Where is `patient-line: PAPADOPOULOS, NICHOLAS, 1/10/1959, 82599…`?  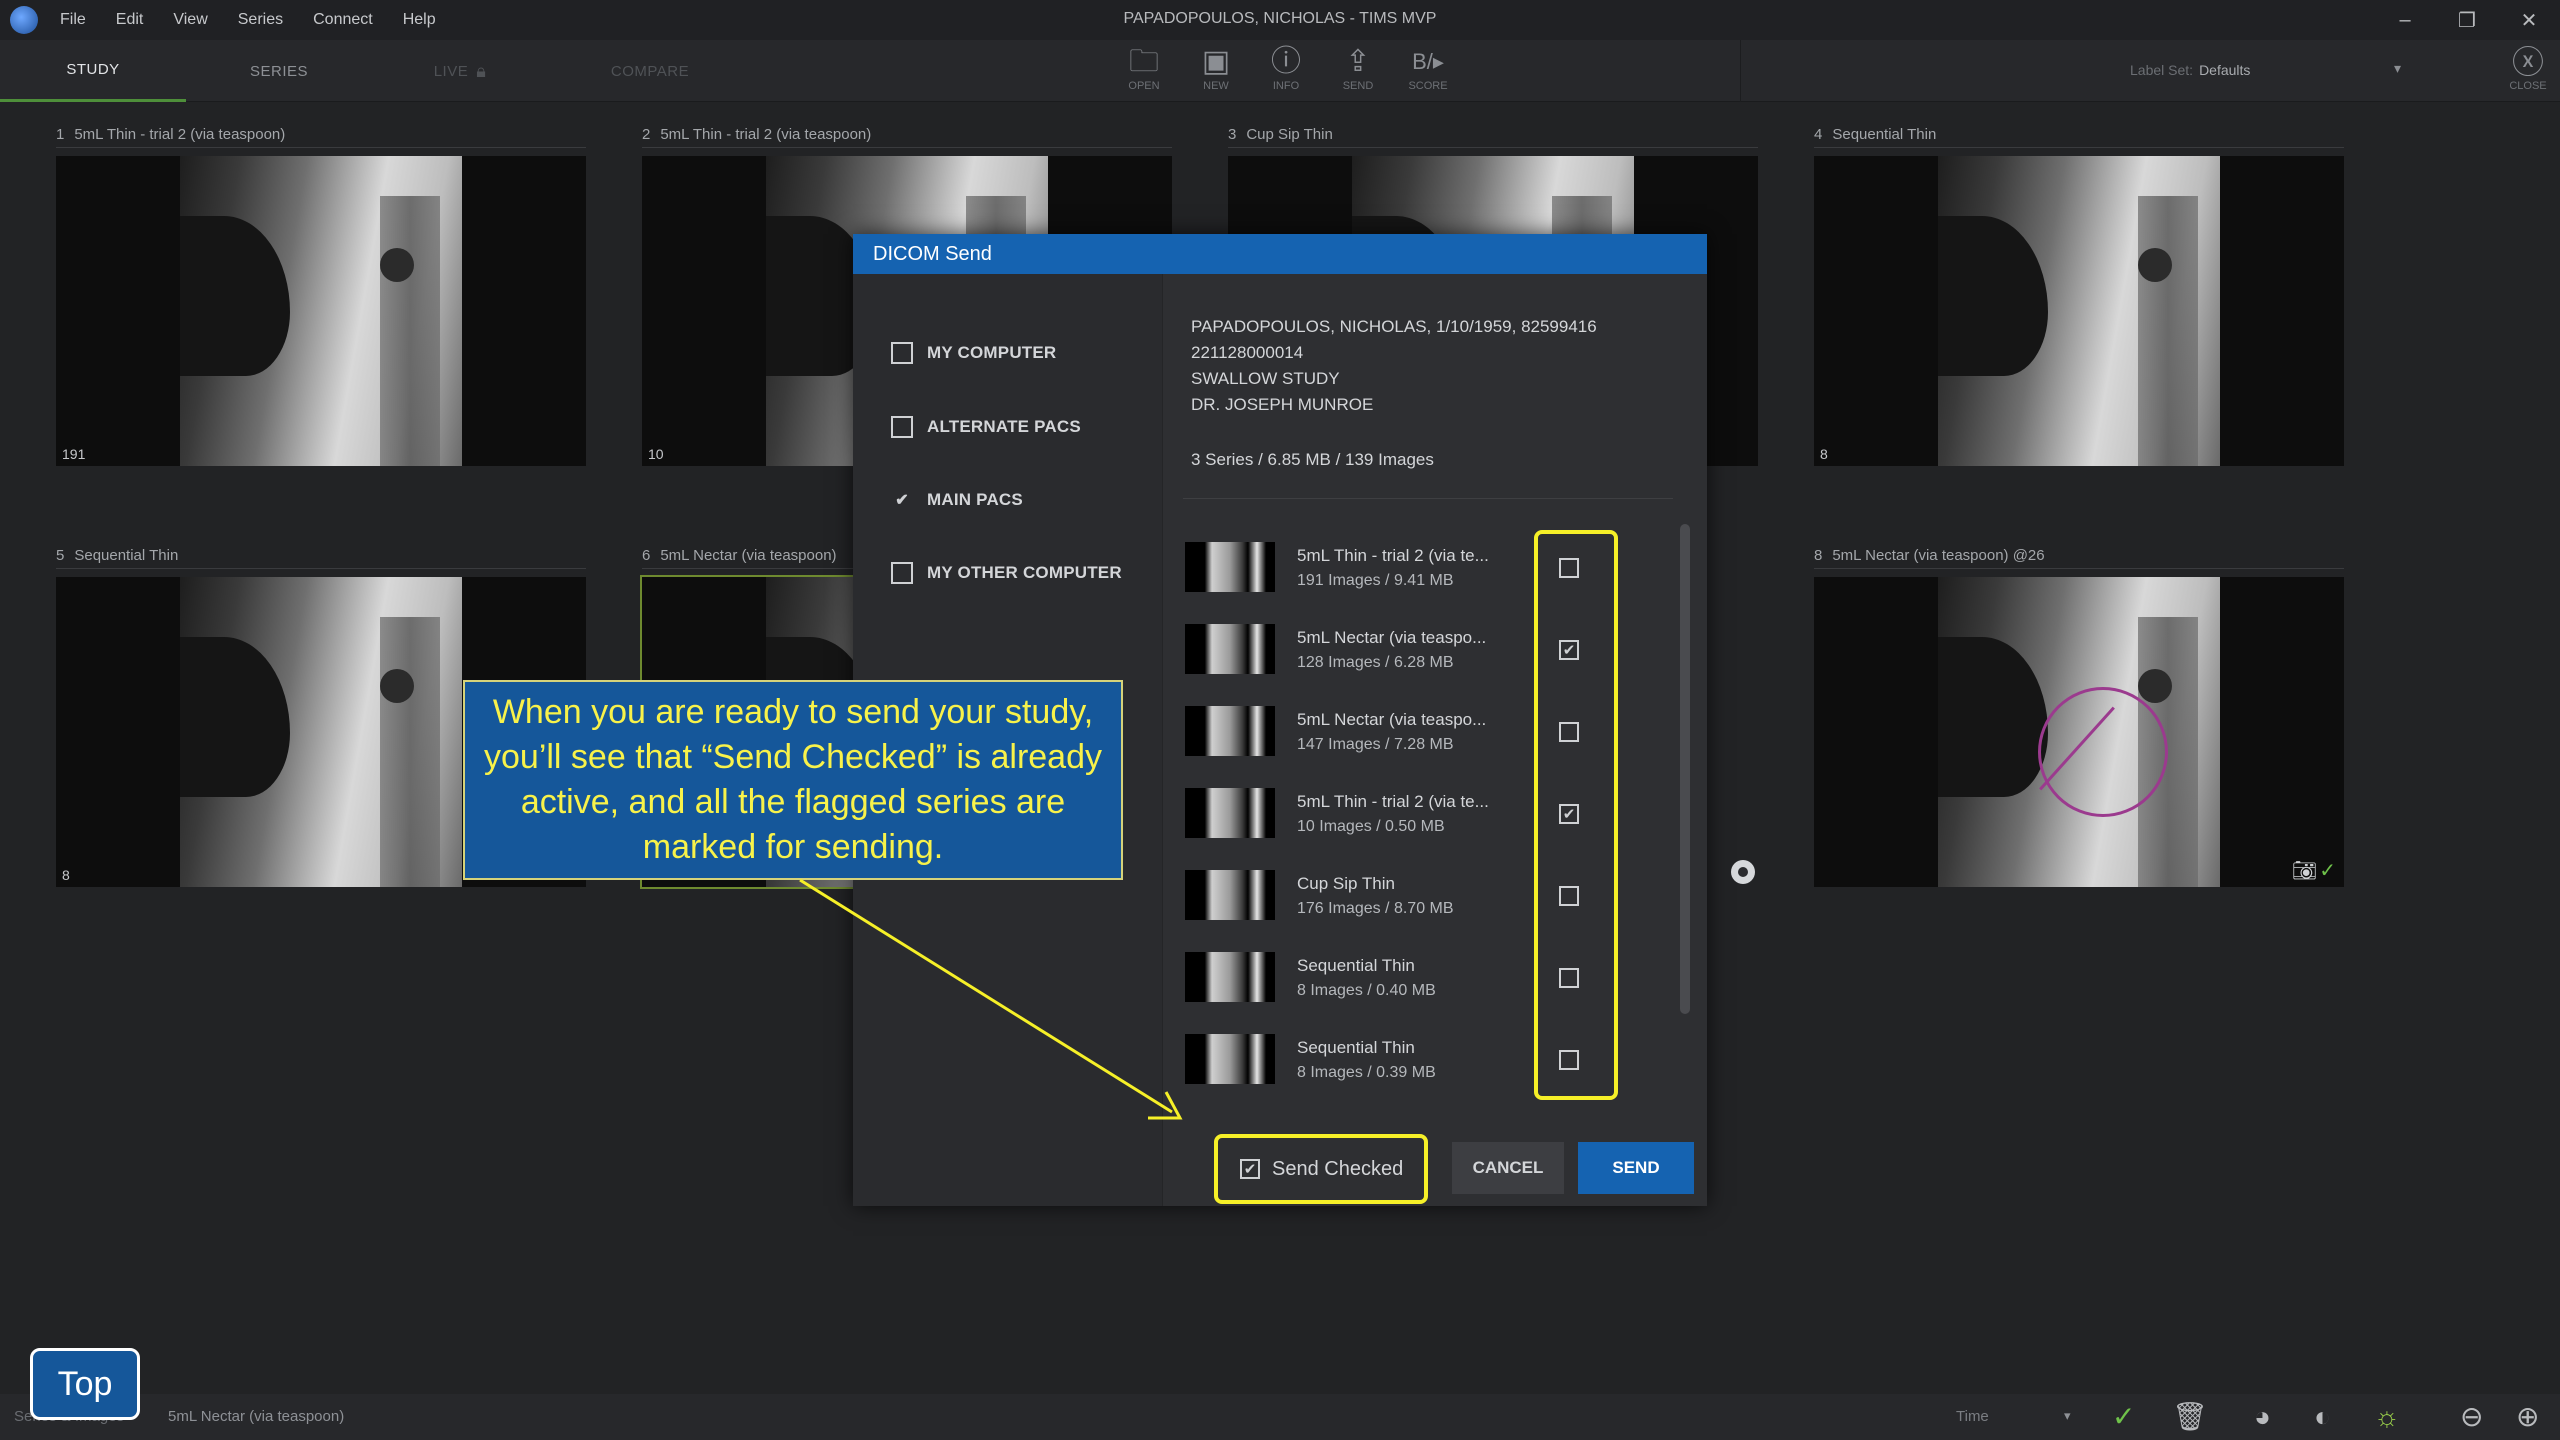
patient-line: PAPADOPOULOS, NICHOLAS, 1/10/1959, 82599… is located at coordinates (1394, 326).